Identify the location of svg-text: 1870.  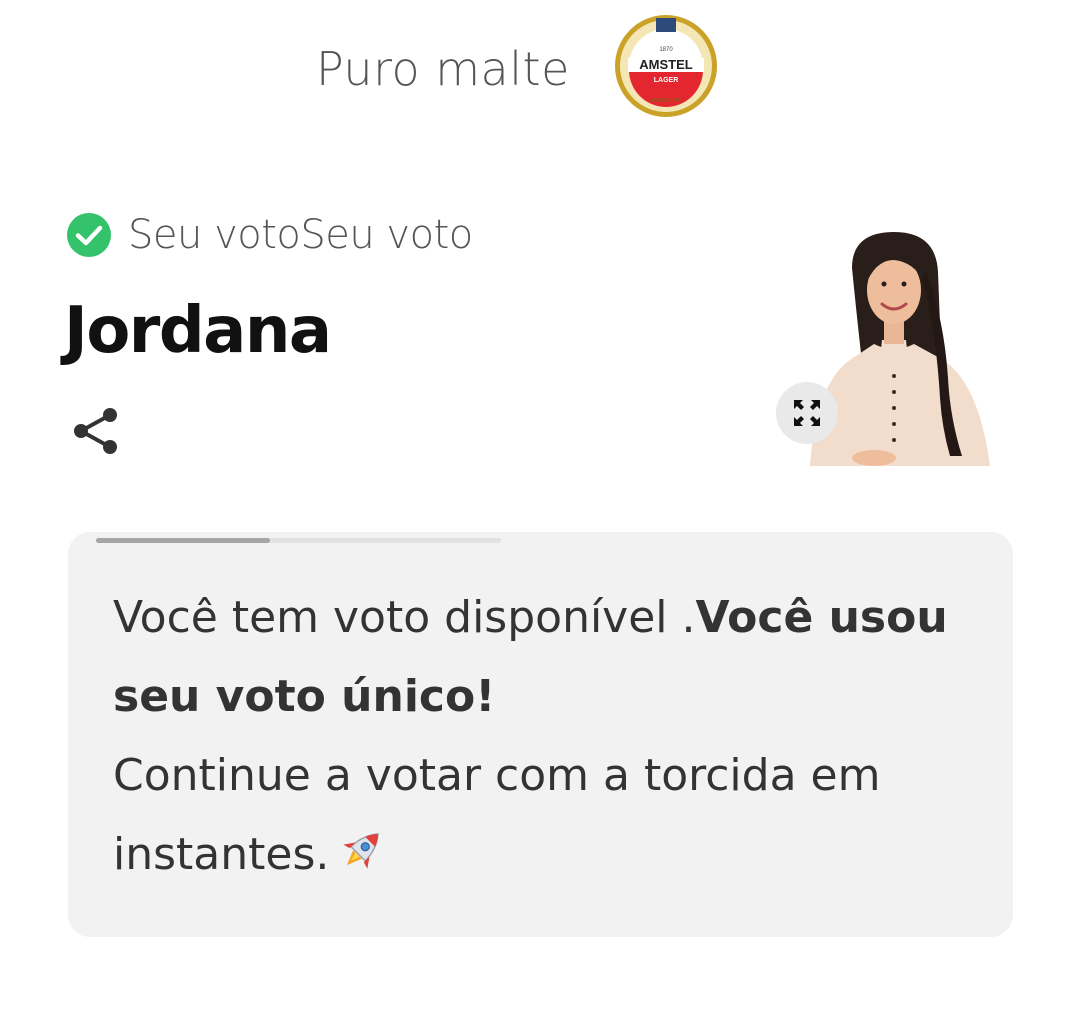
(666, 50).